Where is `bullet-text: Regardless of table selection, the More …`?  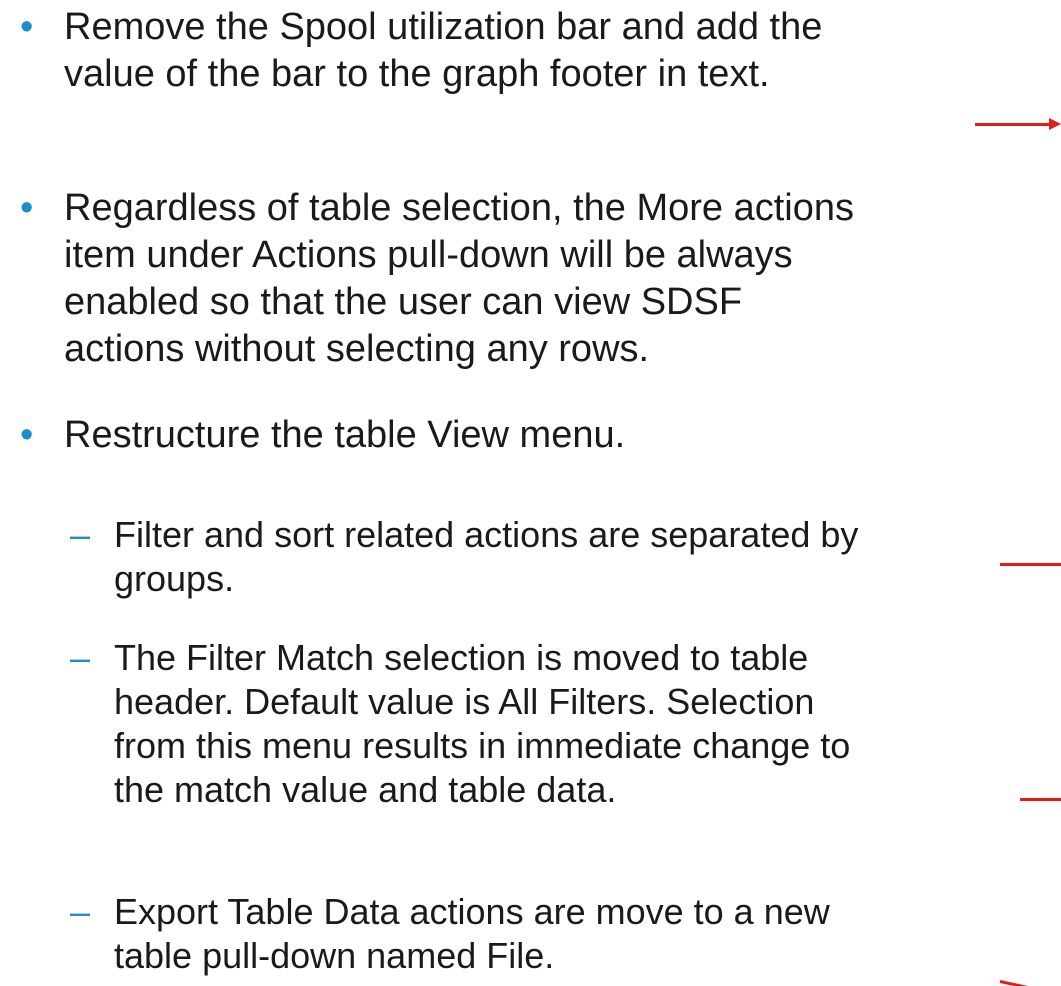
bullet-text: Regardless of table selection, the More … is located at coordinates (459, 278).